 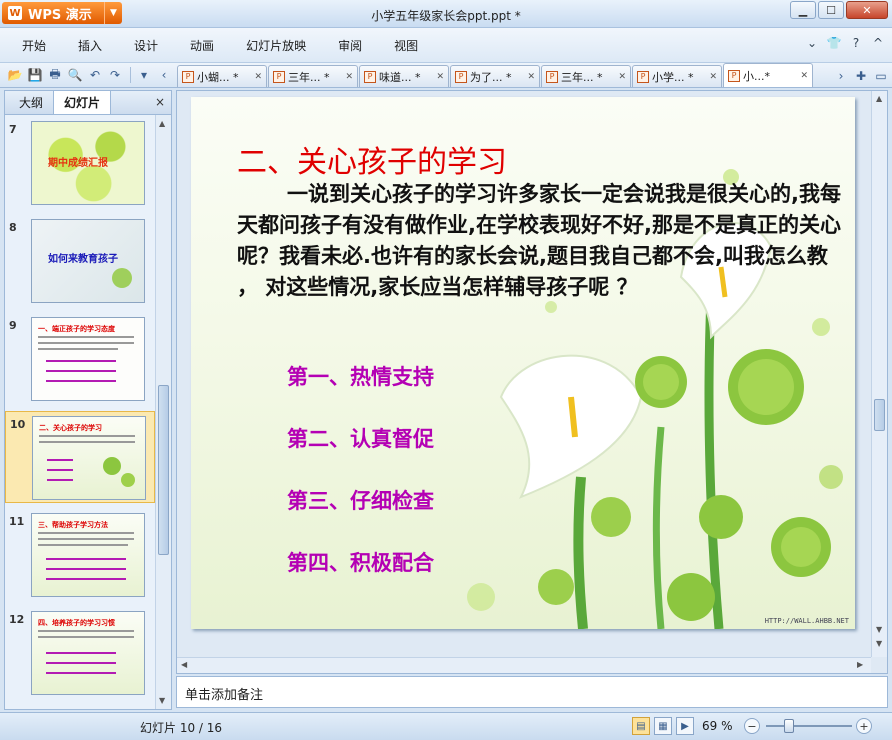 I want to click on slide-point-3: 第三、仔细检查, so click(x=360, y=500).